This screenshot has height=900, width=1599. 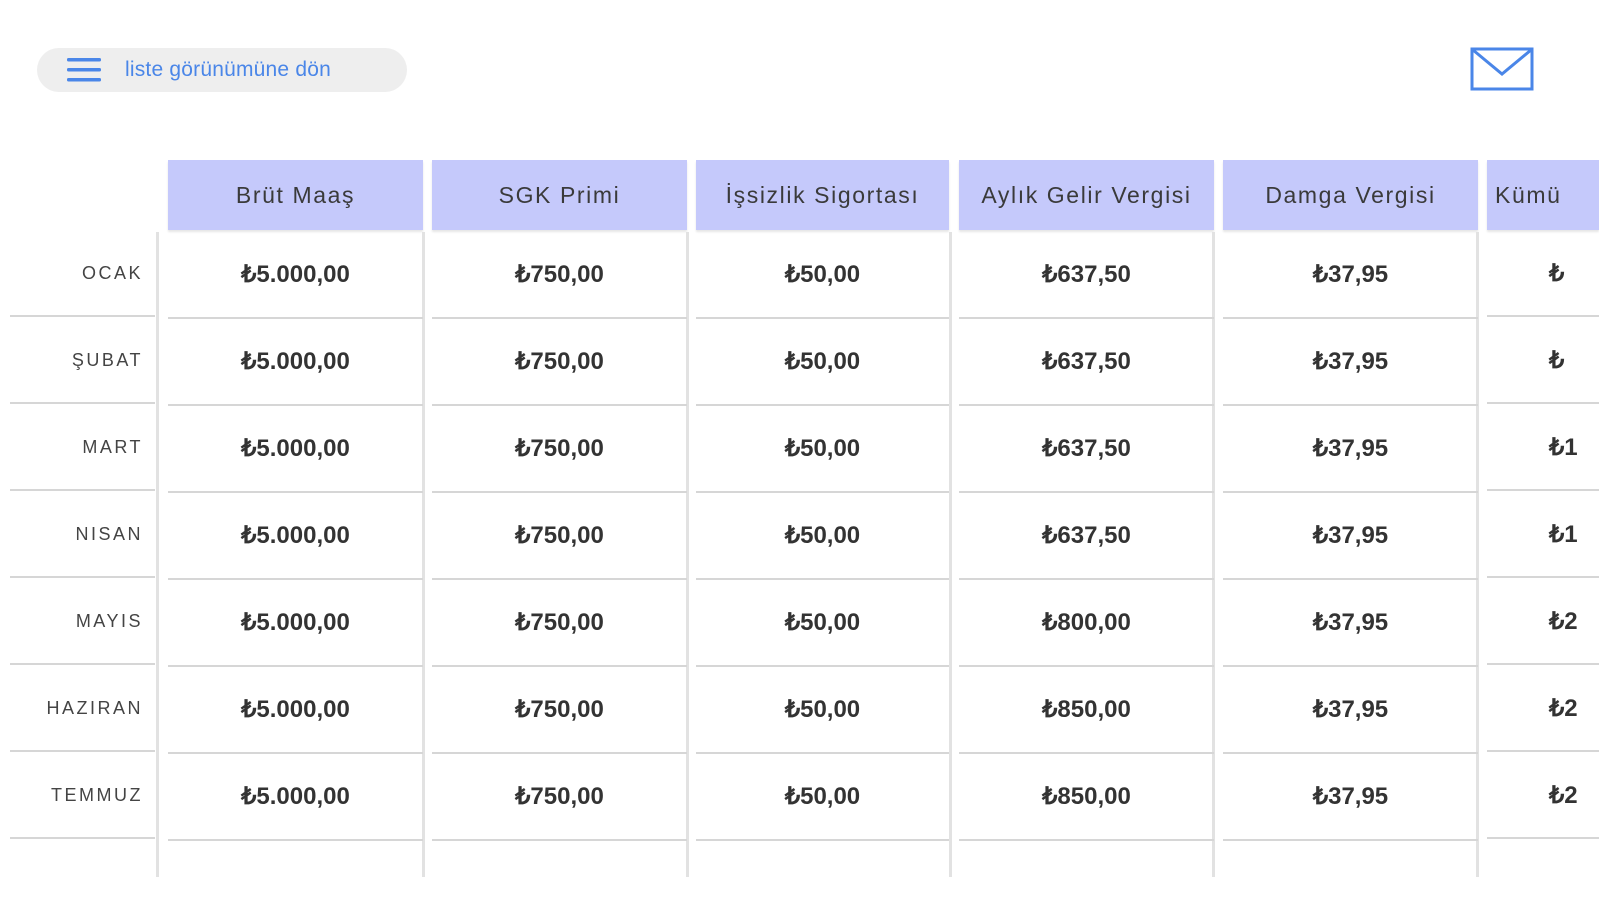 What do you see at coordinates (82, 361) in the screenshot?
I see `row-month-label: ŞUBAT` at bounding box center [82, 361].